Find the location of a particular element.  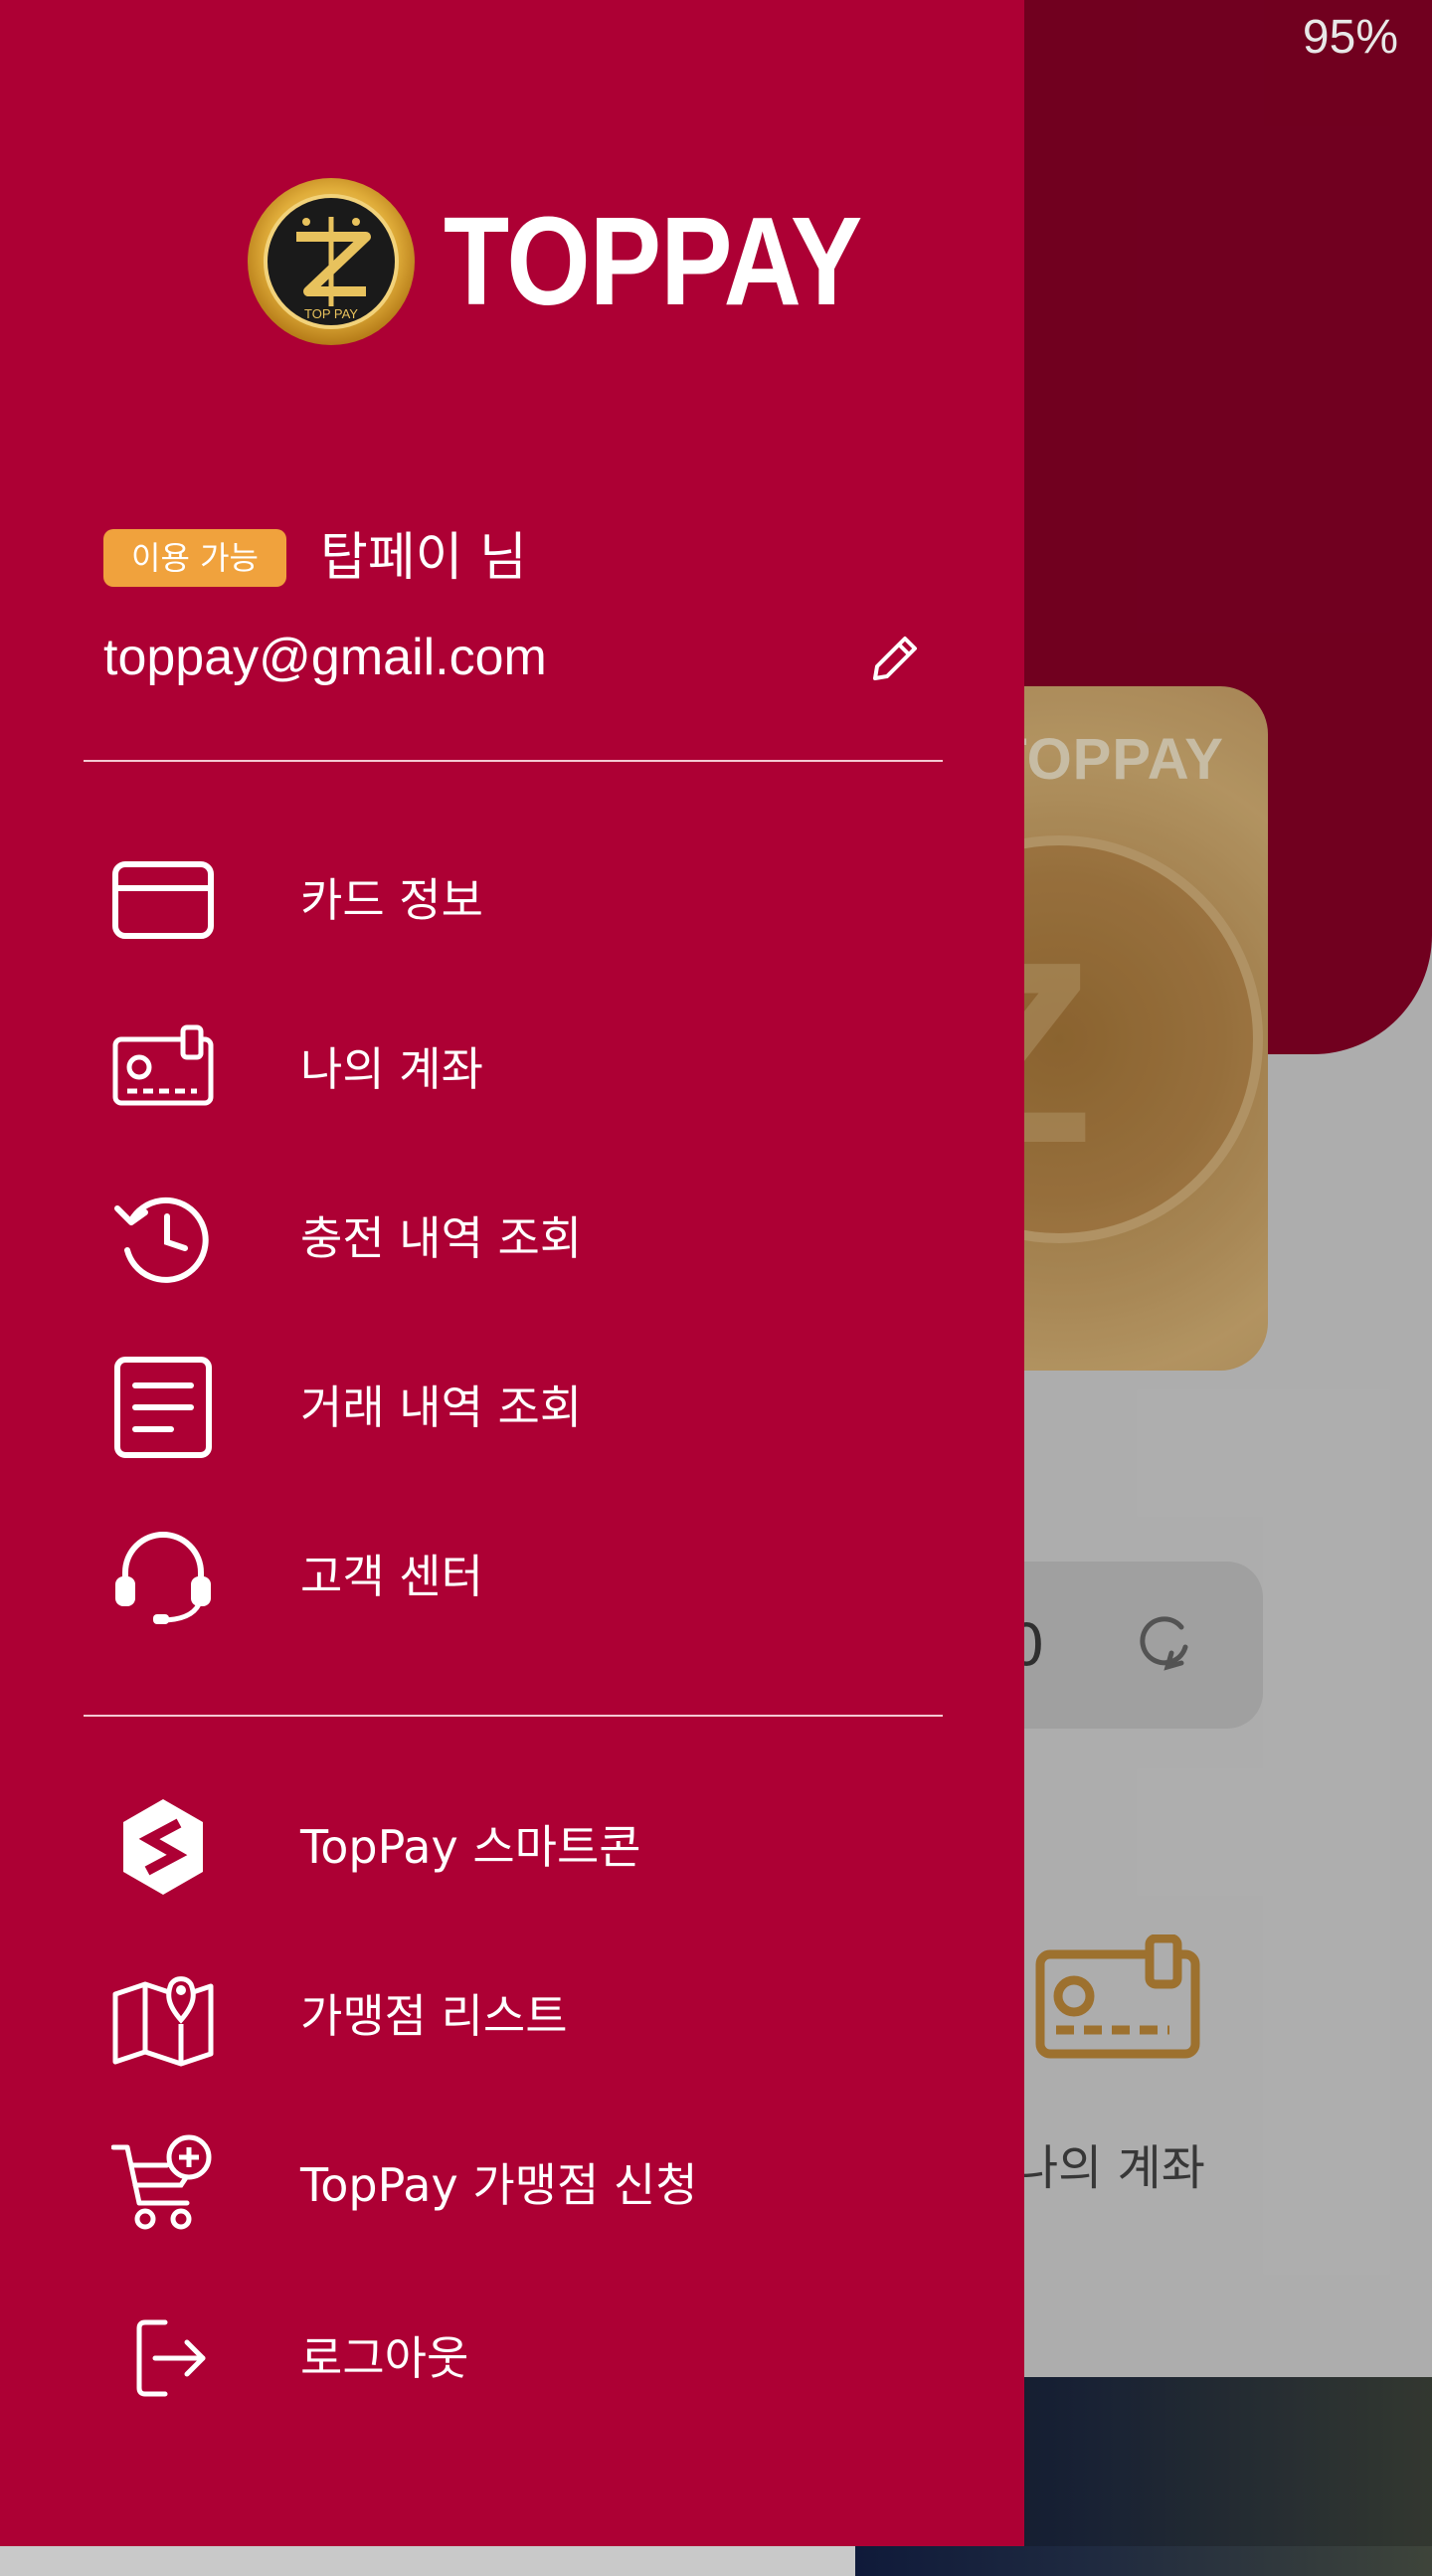

menu-label: 고객 센터 is located at coordinates (391, 1576).